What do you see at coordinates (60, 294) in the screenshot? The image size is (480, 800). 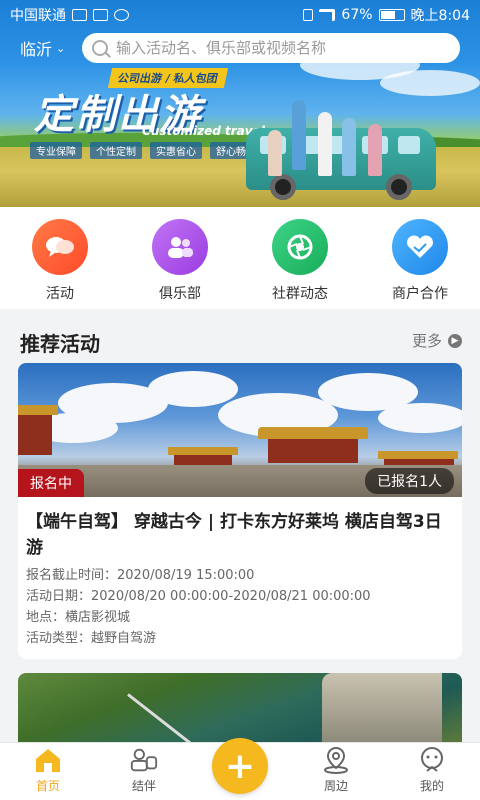 I see `nav-activity-label: 活动` at bounding box center [60, 294].